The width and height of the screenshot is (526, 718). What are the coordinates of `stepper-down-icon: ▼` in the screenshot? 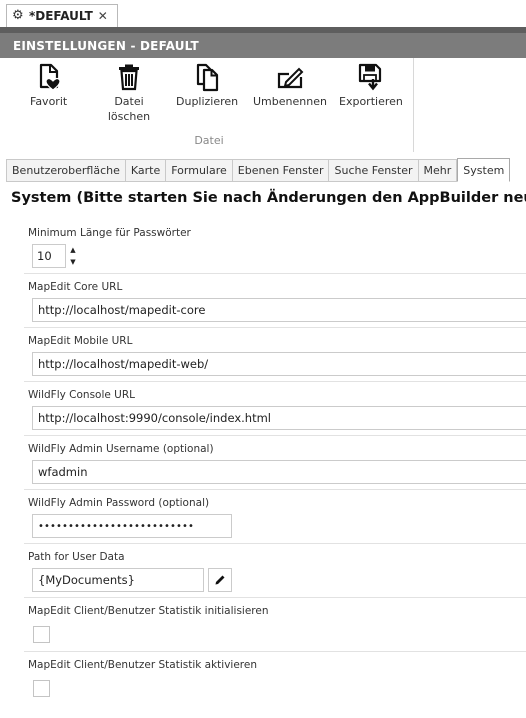 It's located at (72, 262).